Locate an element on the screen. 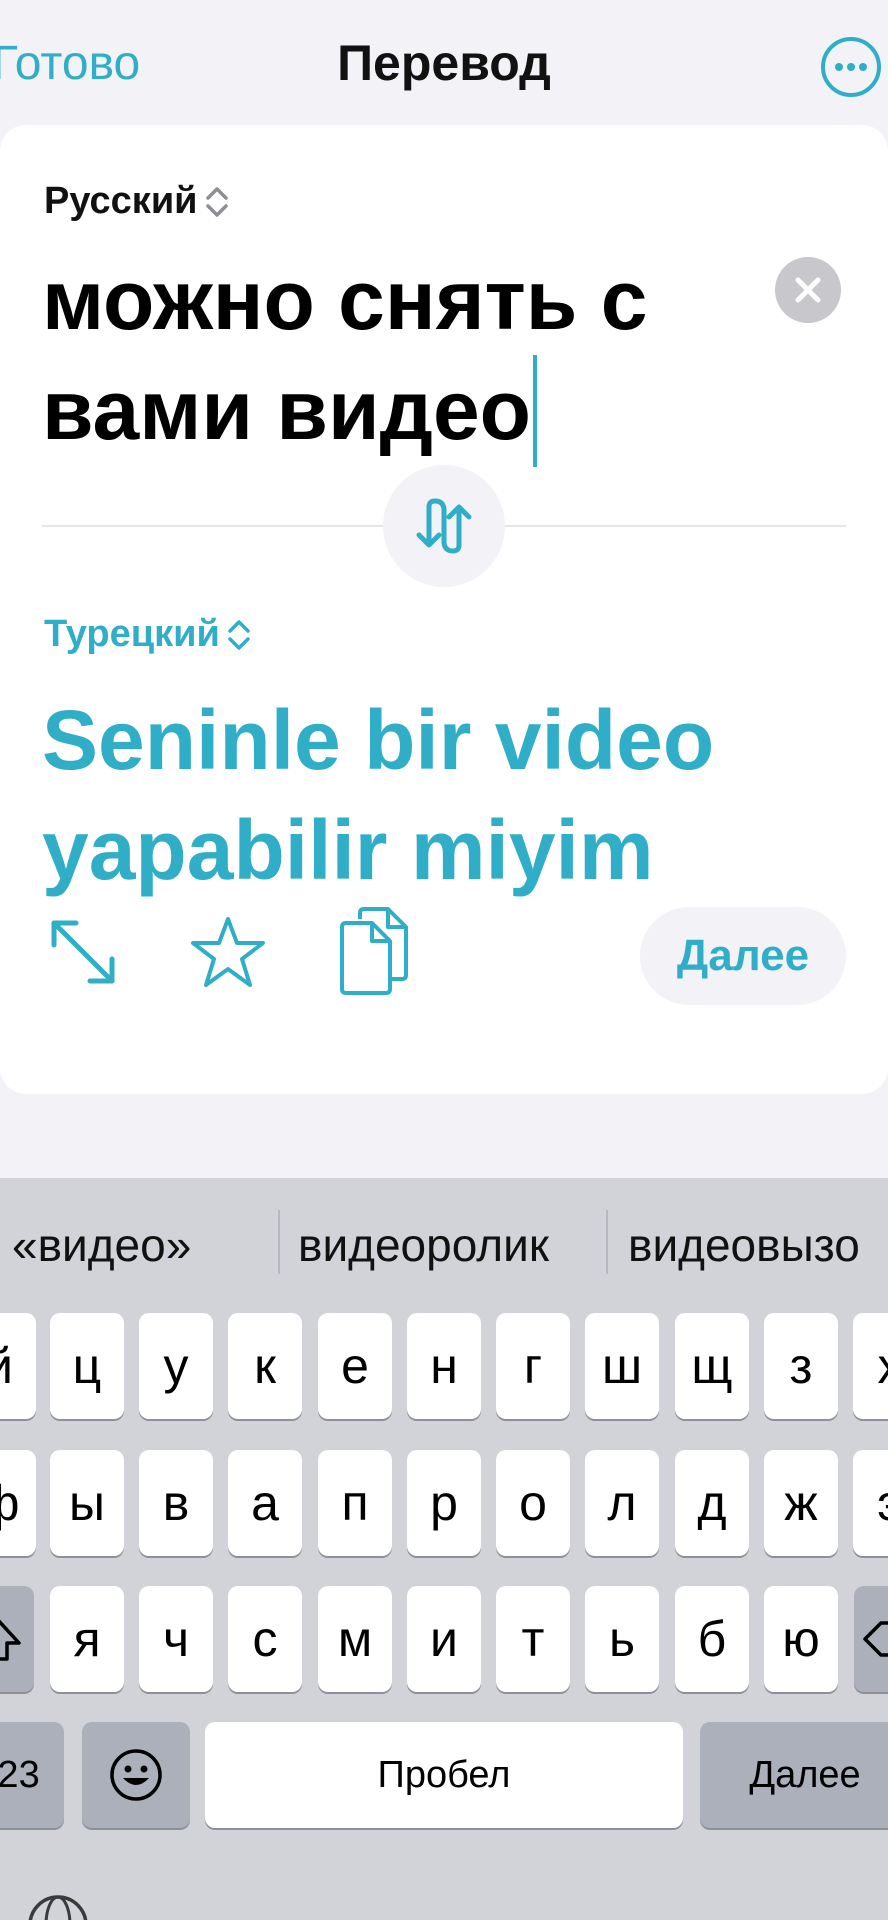 This screenshot has height=1920, width=888. translated-text: Seninle bir video yapabilir miyim is located at coordinates (378, 795).